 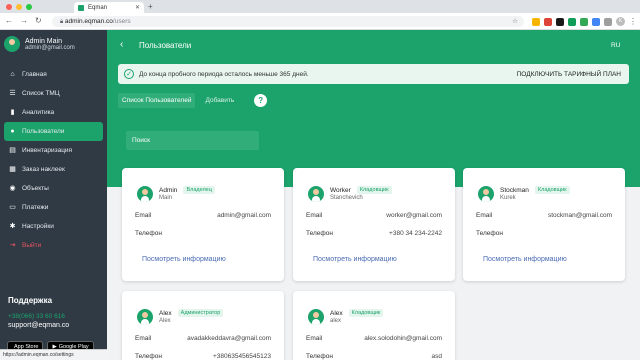 What do you see at coordinates (29, 7) in the screenshot?
I see `maximize-window-button` at bounding box center [29, 7].